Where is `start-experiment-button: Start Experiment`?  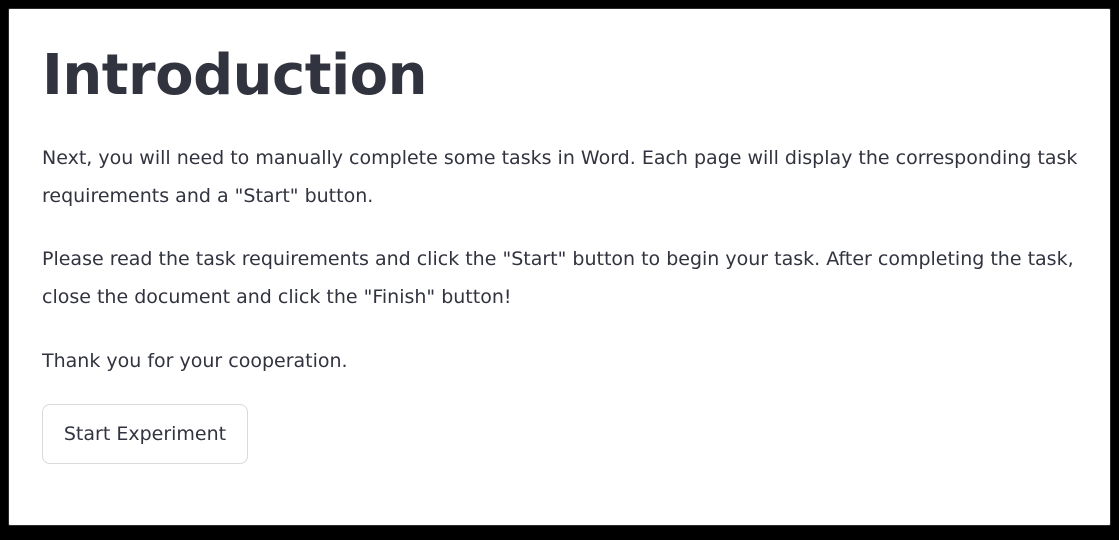 start-experiment-button: Start Experiment is located at coordinates (145, 434).